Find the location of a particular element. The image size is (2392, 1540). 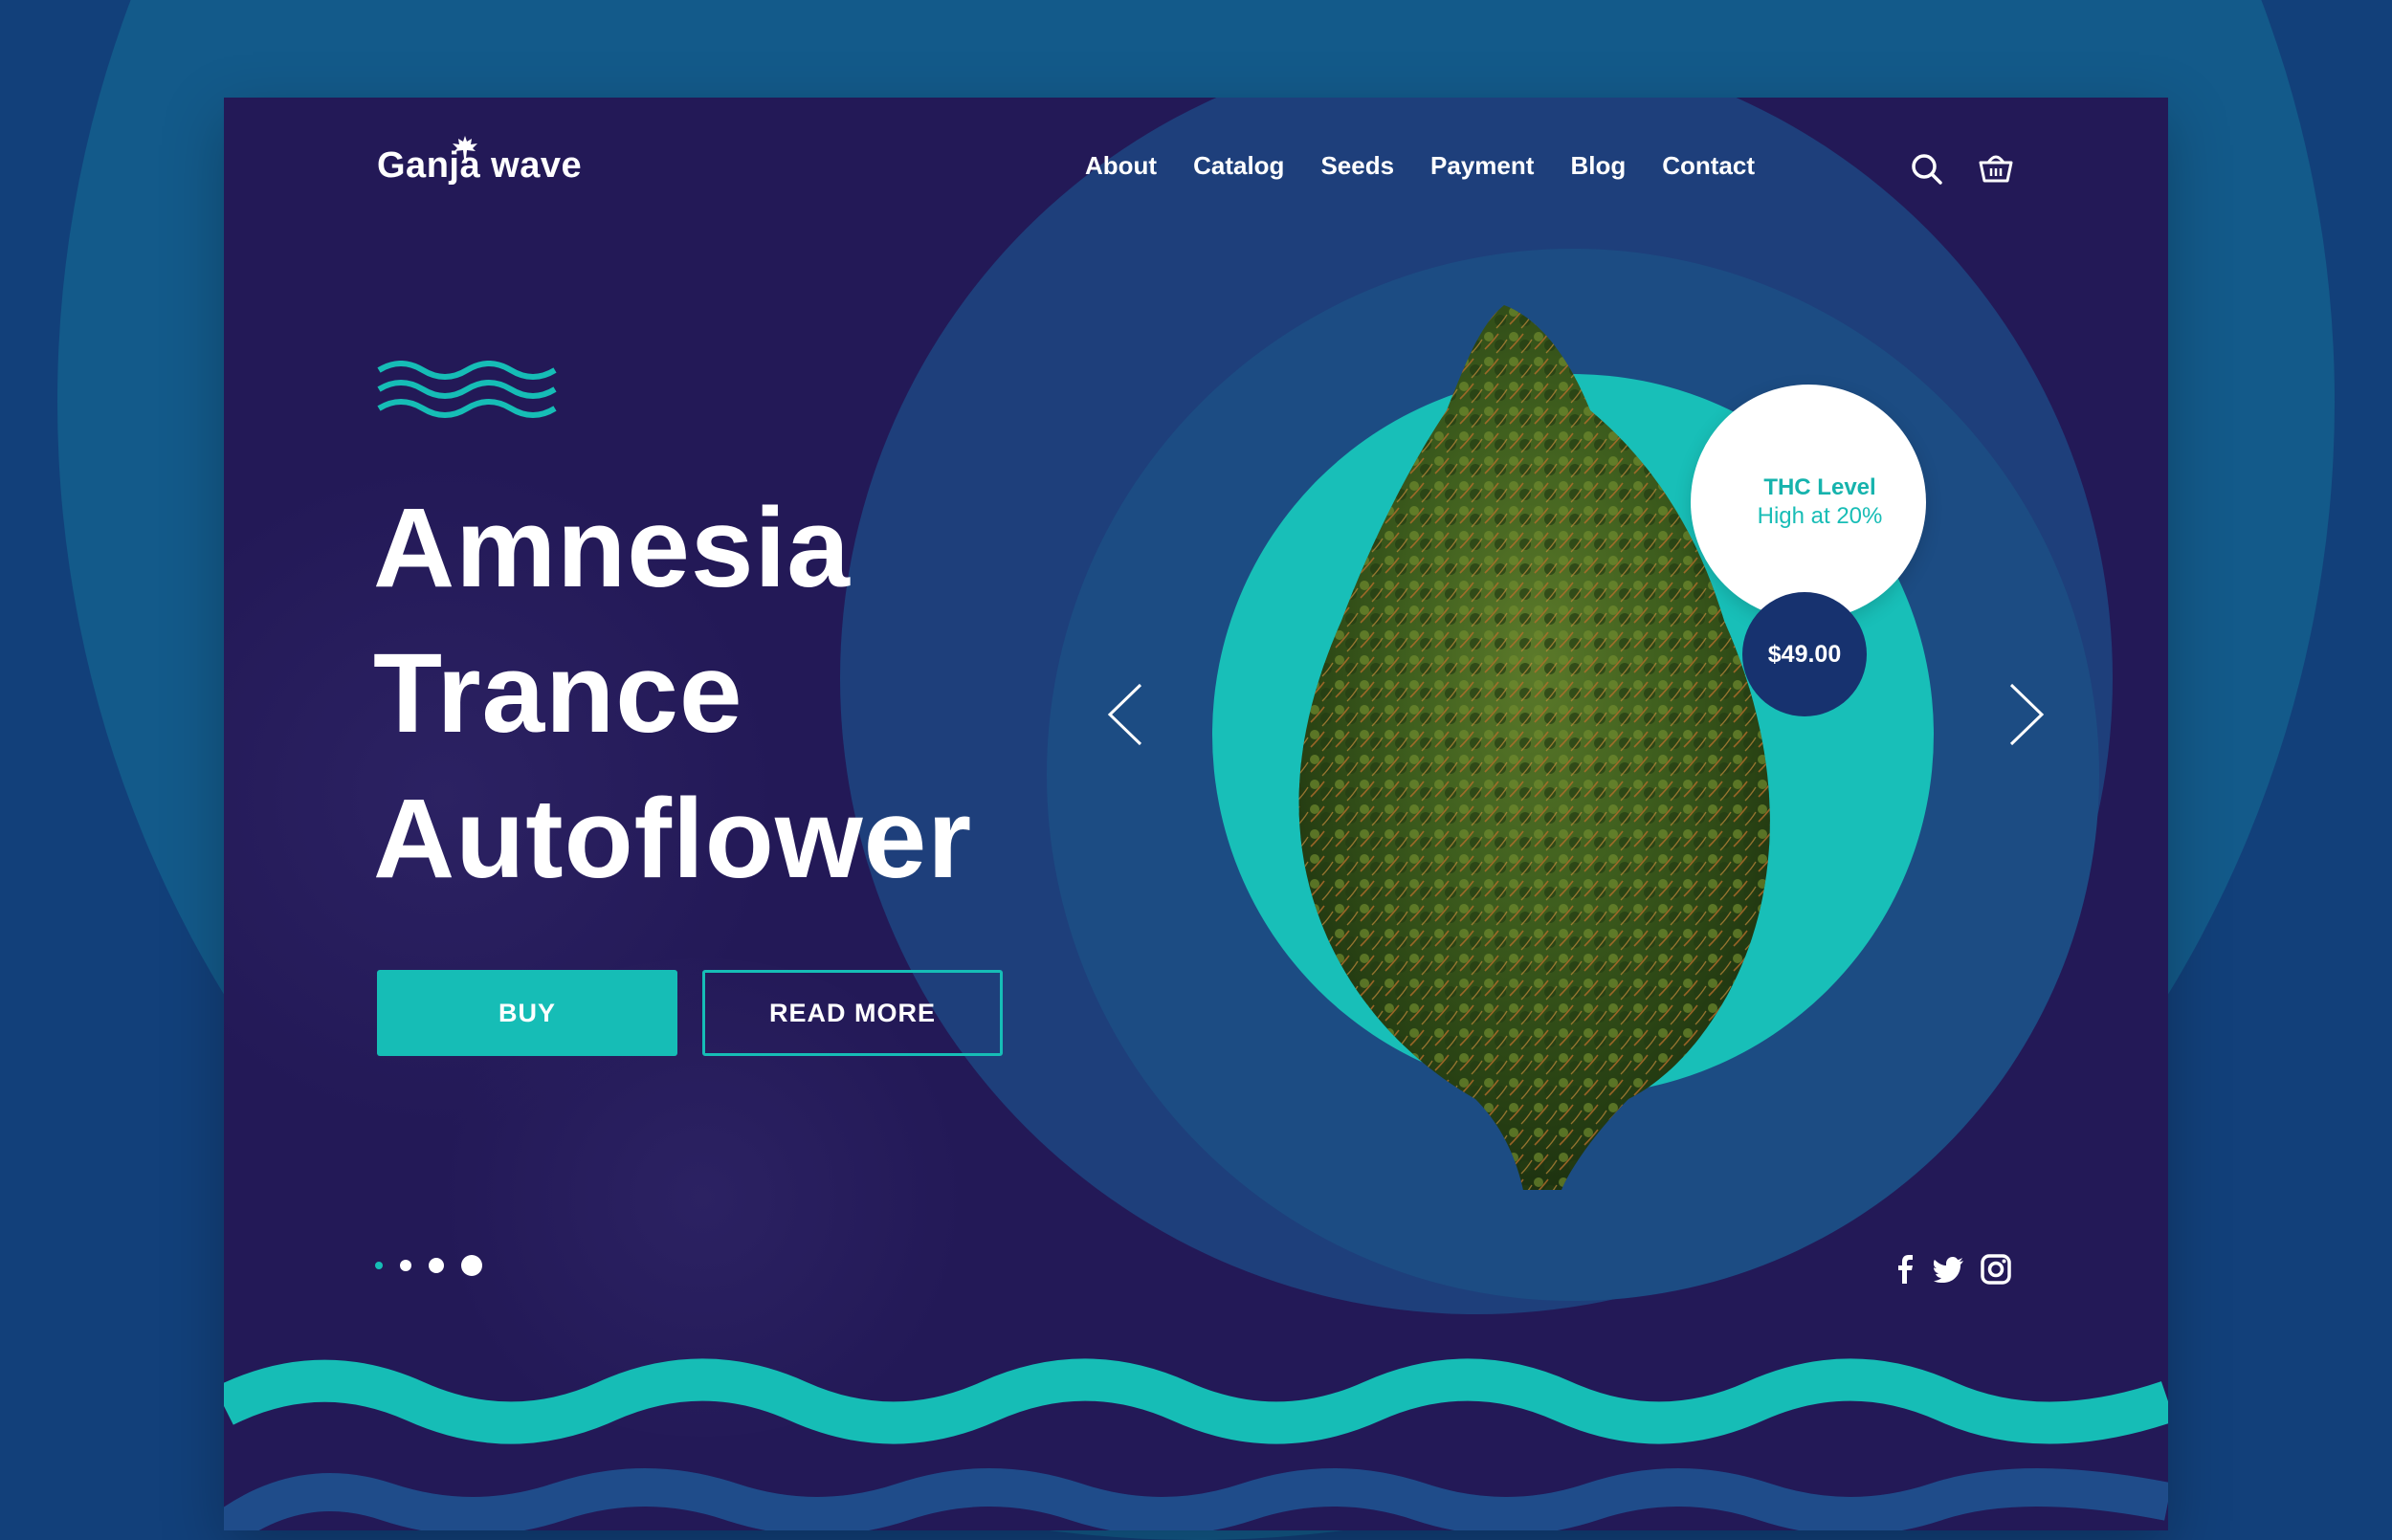

price-badge: $49.00 is located at coordinates (1805, 654).